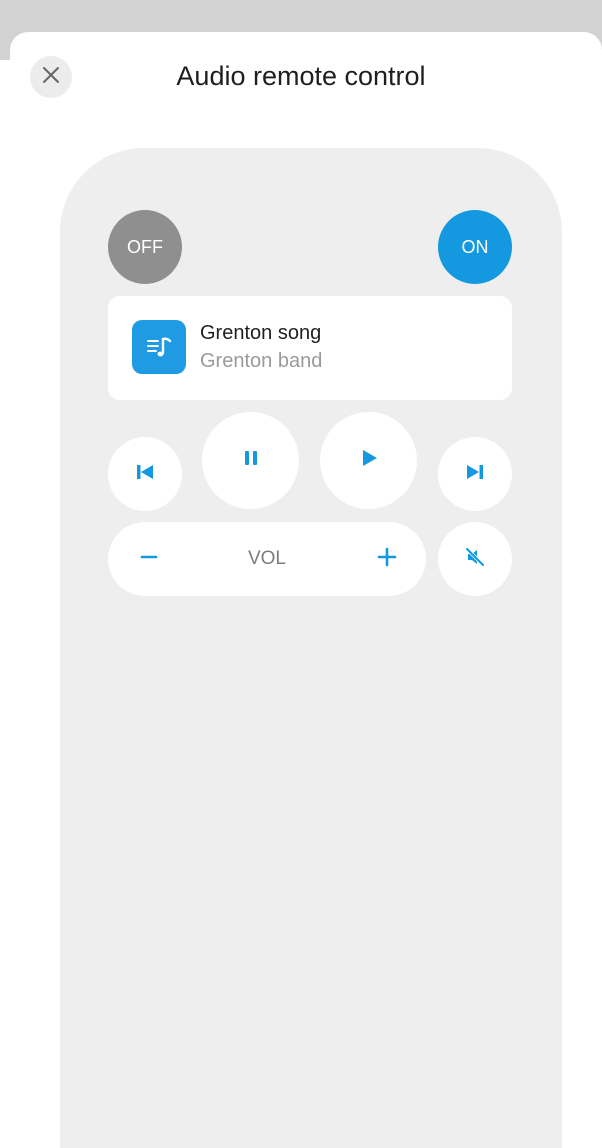  I want to click on on-button: ON, so click(475, 247).